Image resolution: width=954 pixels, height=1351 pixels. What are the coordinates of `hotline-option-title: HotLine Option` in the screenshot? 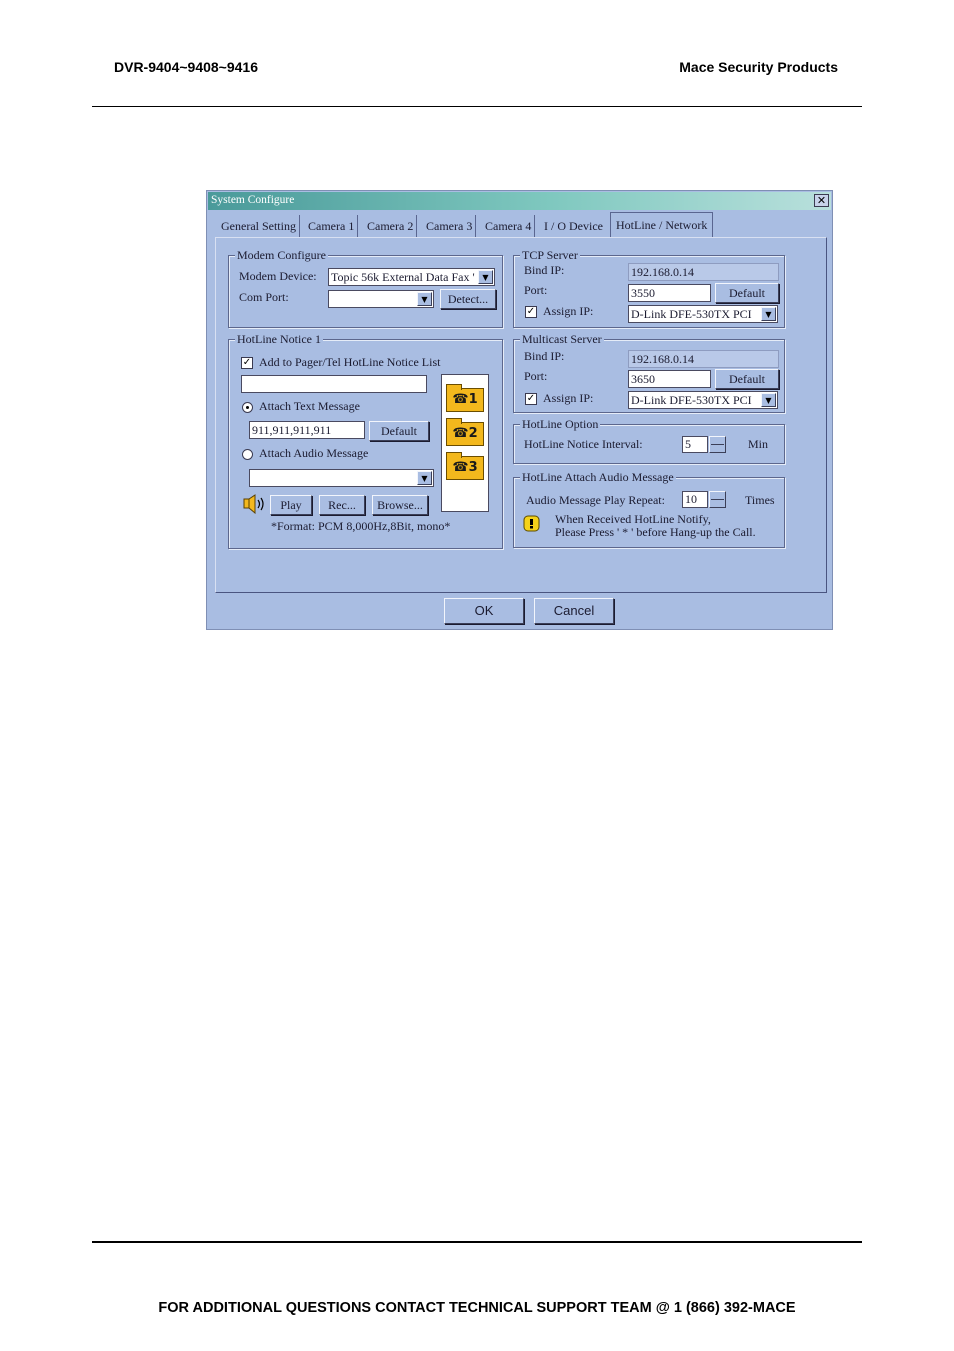 It's located at (560, 424).